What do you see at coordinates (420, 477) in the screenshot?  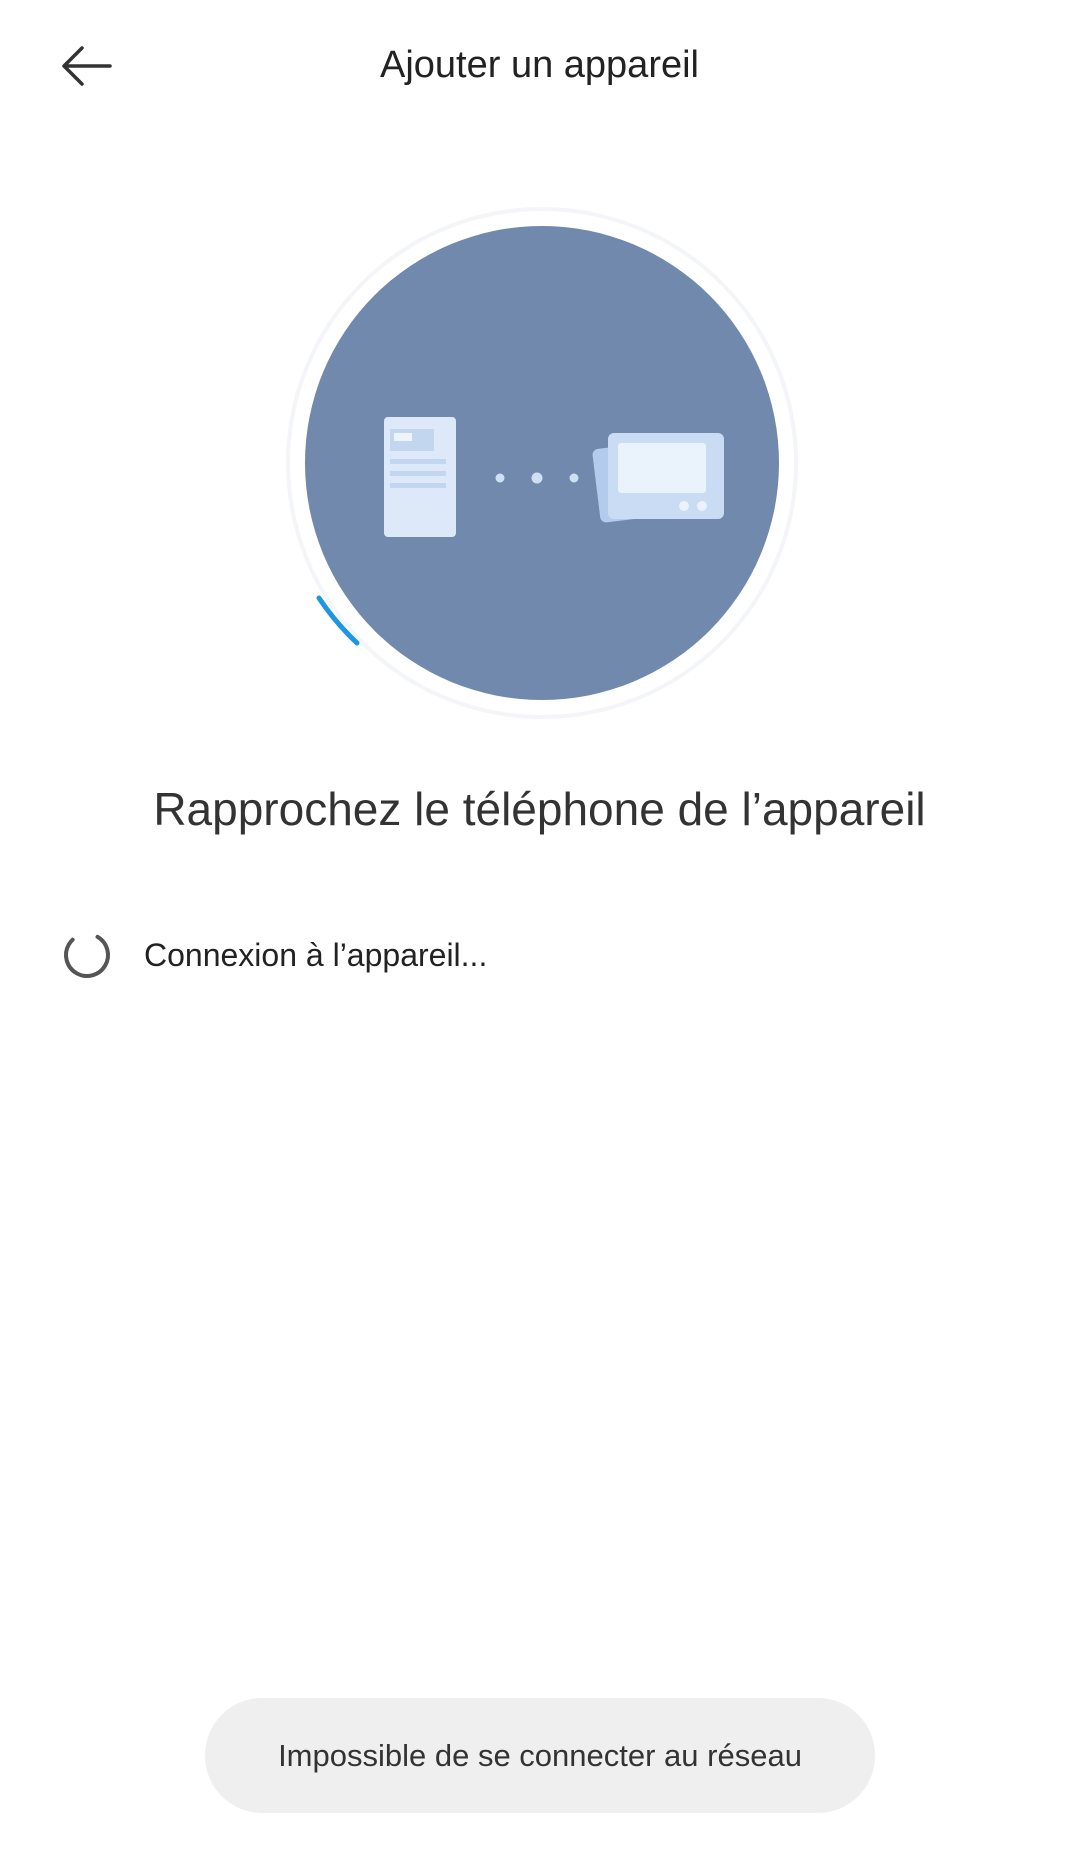 I see `phone-icon` at bounding box center [420, 477].